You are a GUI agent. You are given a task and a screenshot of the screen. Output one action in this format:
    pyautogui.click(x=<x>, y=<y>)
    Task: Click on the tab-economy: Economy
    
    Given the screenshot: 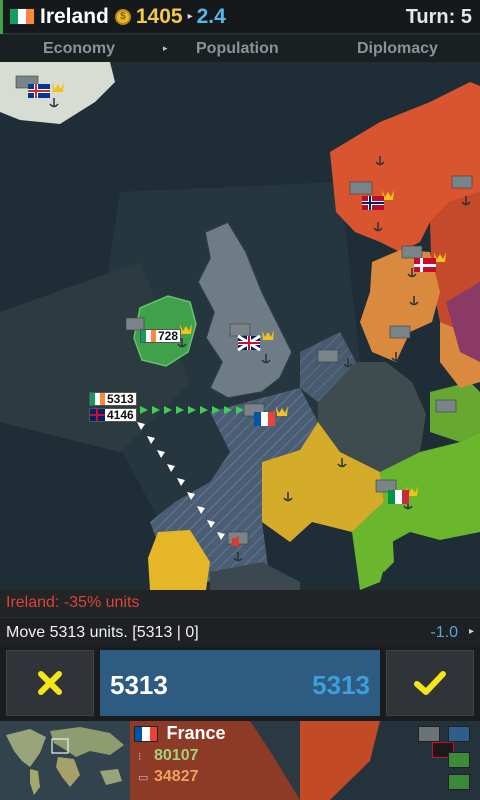 What is the action you would take?
    pyautogui.click(x=79, y=49)
    